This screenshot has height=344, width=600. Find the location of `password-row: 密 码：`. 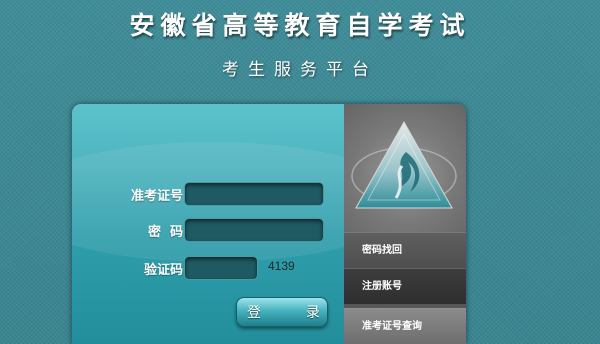

password-row: 密 码： is located at coordinates (208, 230).